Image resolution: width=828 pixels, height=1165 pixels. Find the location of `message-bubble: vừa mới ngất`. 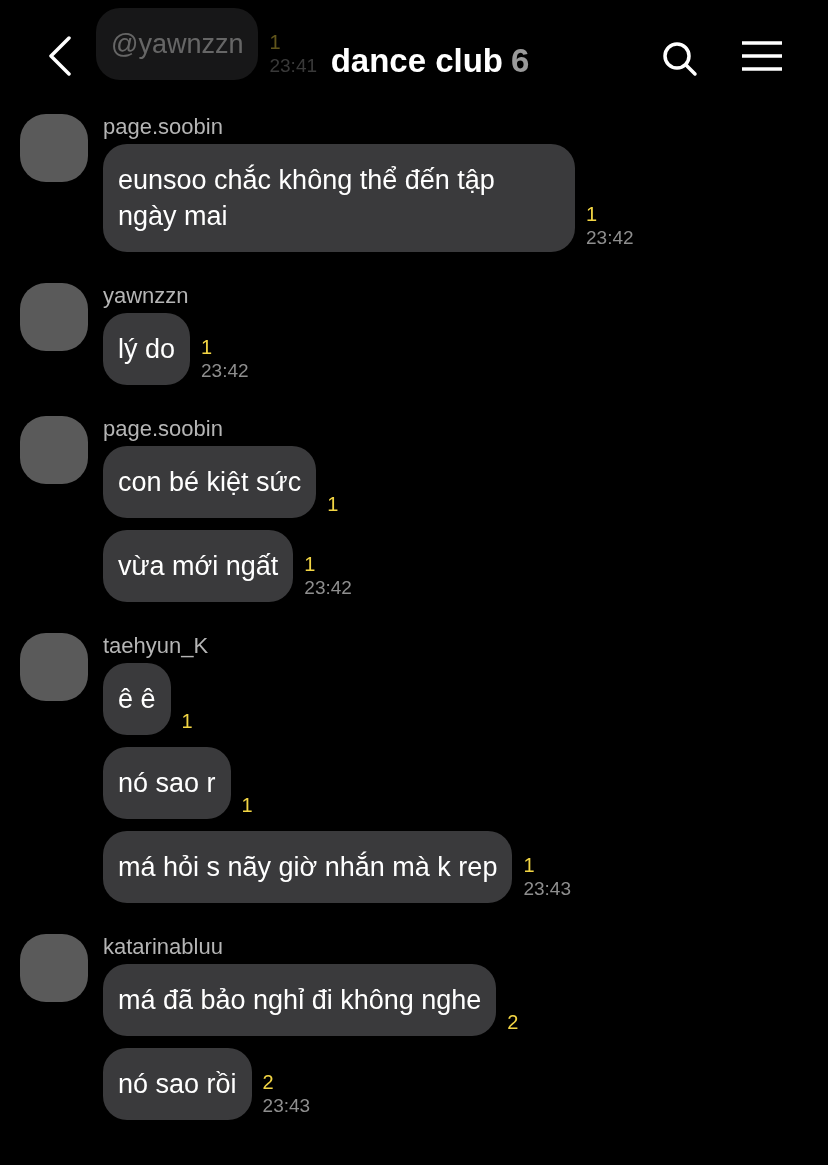

message-bubble: vừa mới ngất is located at coordinates (198, 566).